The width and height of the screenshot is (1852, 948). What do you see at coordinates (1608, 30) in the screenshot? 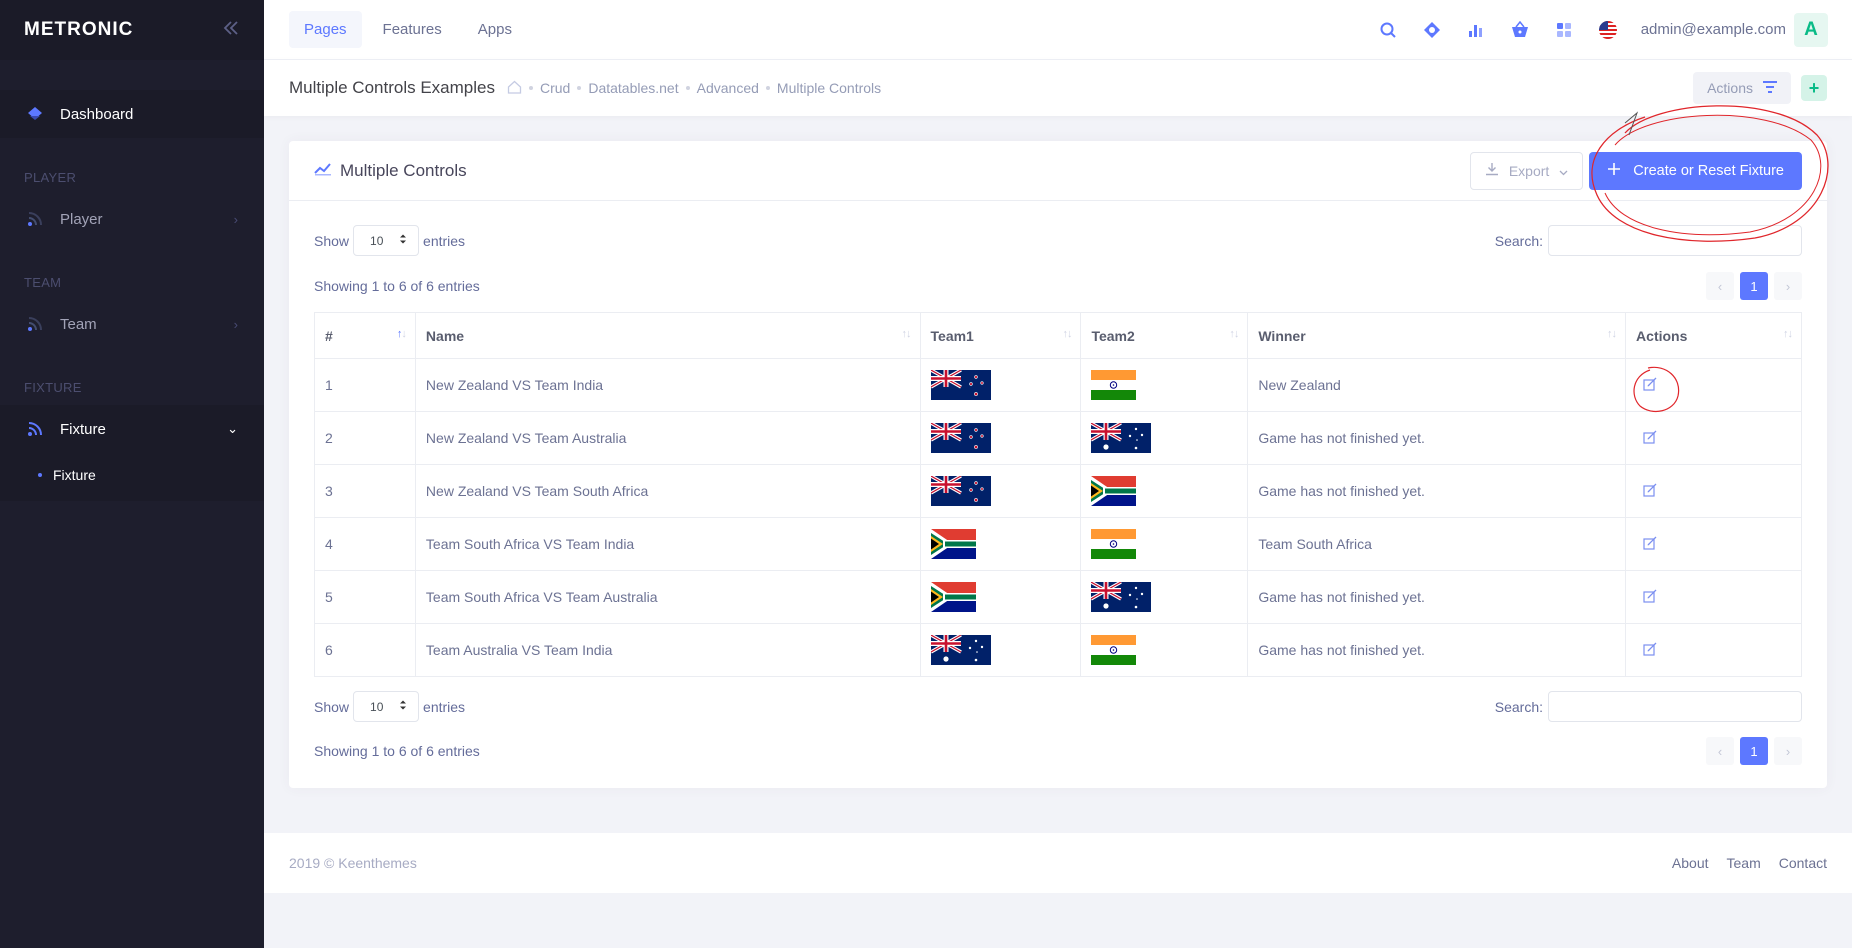
I see `us-flag-icon` at bounding box center [1608, 30].